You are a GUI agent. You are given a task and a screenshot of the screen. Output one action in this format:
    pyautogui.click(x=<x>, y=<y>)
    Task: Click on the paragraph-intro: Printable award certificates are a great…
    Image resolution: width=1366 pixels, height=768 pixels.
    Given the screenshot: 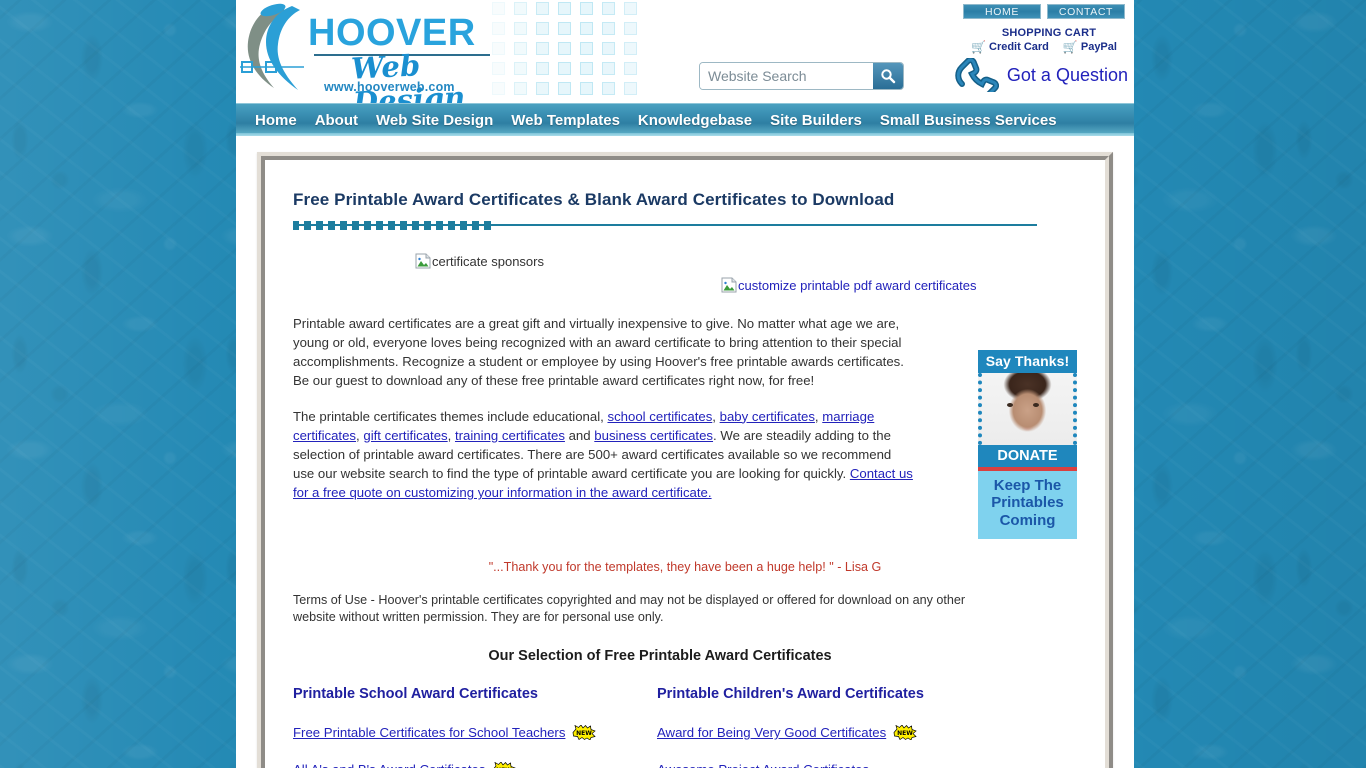 What is the action you would take?
    pyautogui.click(x=598, y=352)
    